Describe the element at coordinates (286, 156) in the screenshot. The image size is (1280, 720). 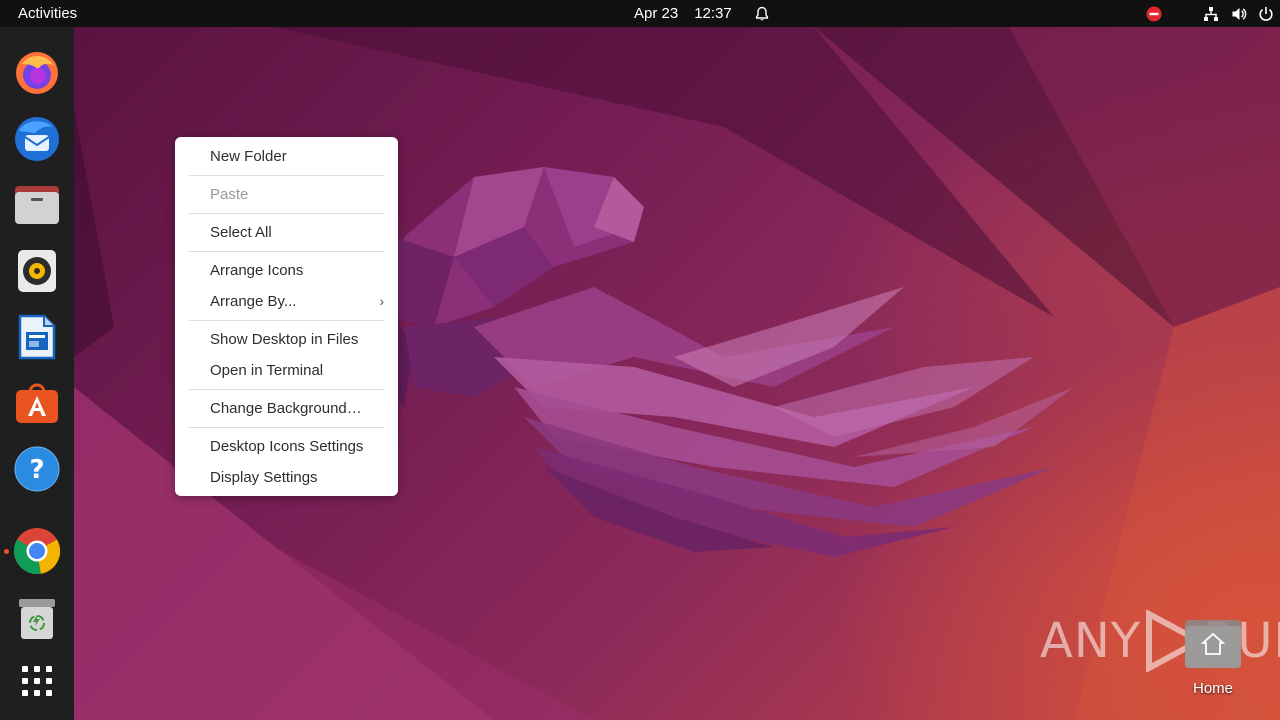
I see `menu-item-new-folder: New Folder` at that location.